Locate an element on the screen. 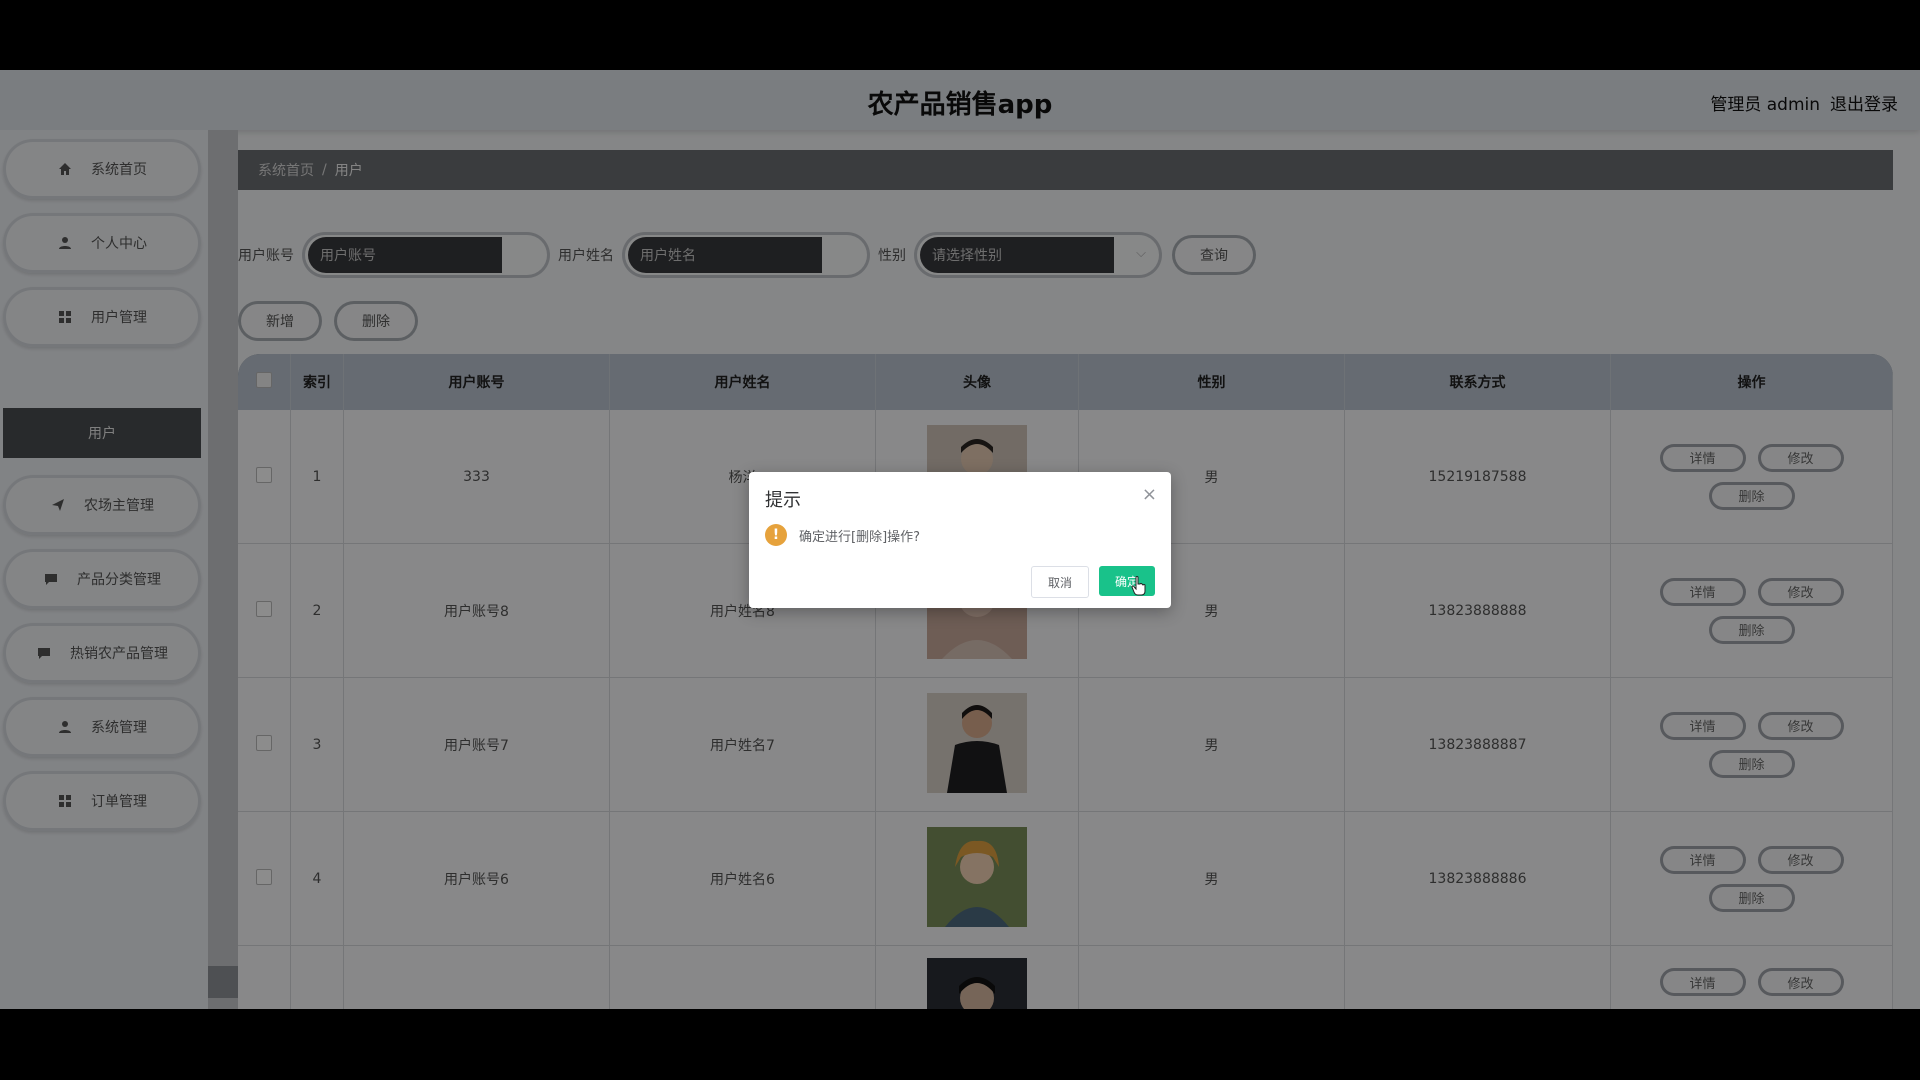 The width and height of the screenshot is (1920, 1080). dialog-body: ! 确定进行[删除]操作? is located at coordinates (842, 535).